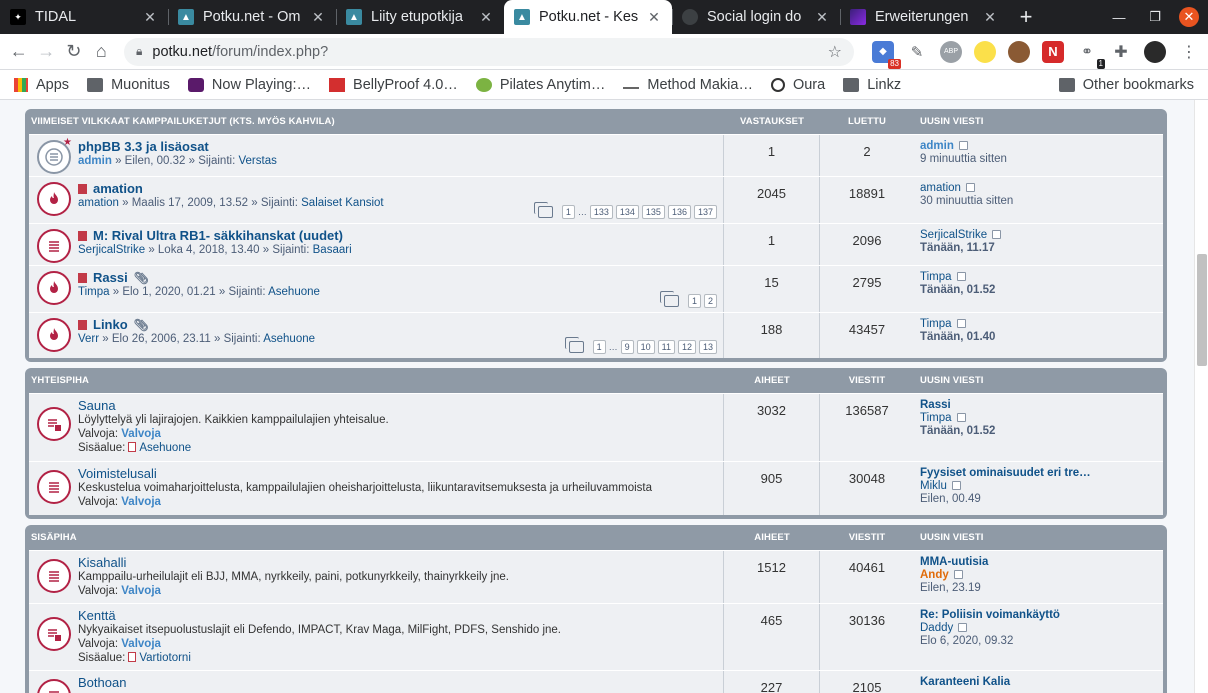 The image size is (1208, 693). Describe the element at coordinates (117, 474) in the screenshot. I see `forum-title-link: Voimistelusali` at that location.